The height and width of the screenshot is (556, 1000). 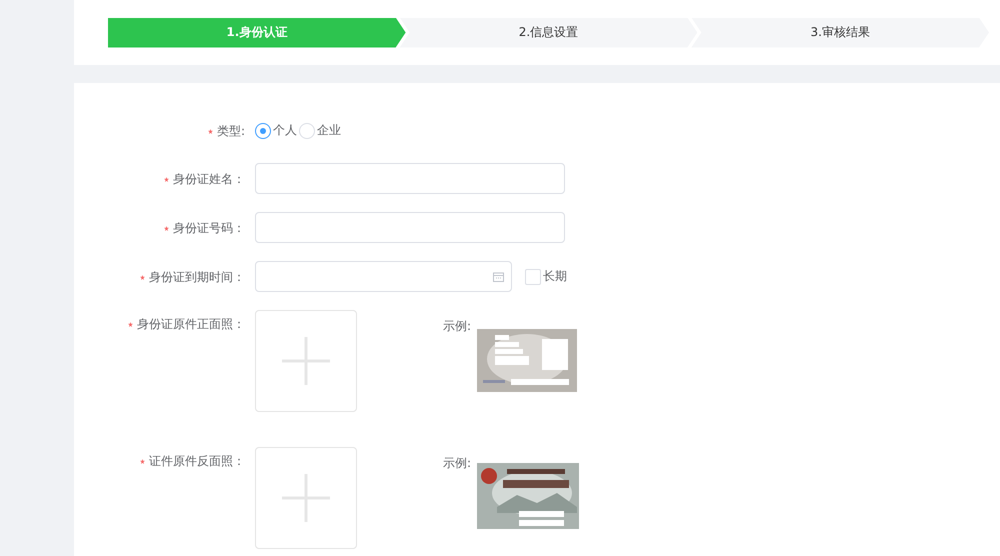 What do you see at coordinates (549, 33) in the screenshot?
I see `step-tab: 2.信息设置` at bounding box center [549, 33].